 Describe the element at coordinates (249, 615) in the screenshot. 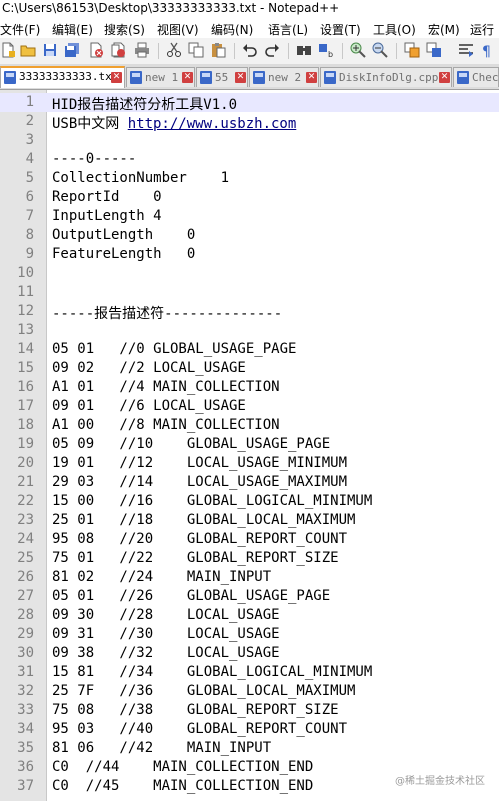

I see `editor-line: 28 09 30 //28 LOCAL_USAGE` at that location.